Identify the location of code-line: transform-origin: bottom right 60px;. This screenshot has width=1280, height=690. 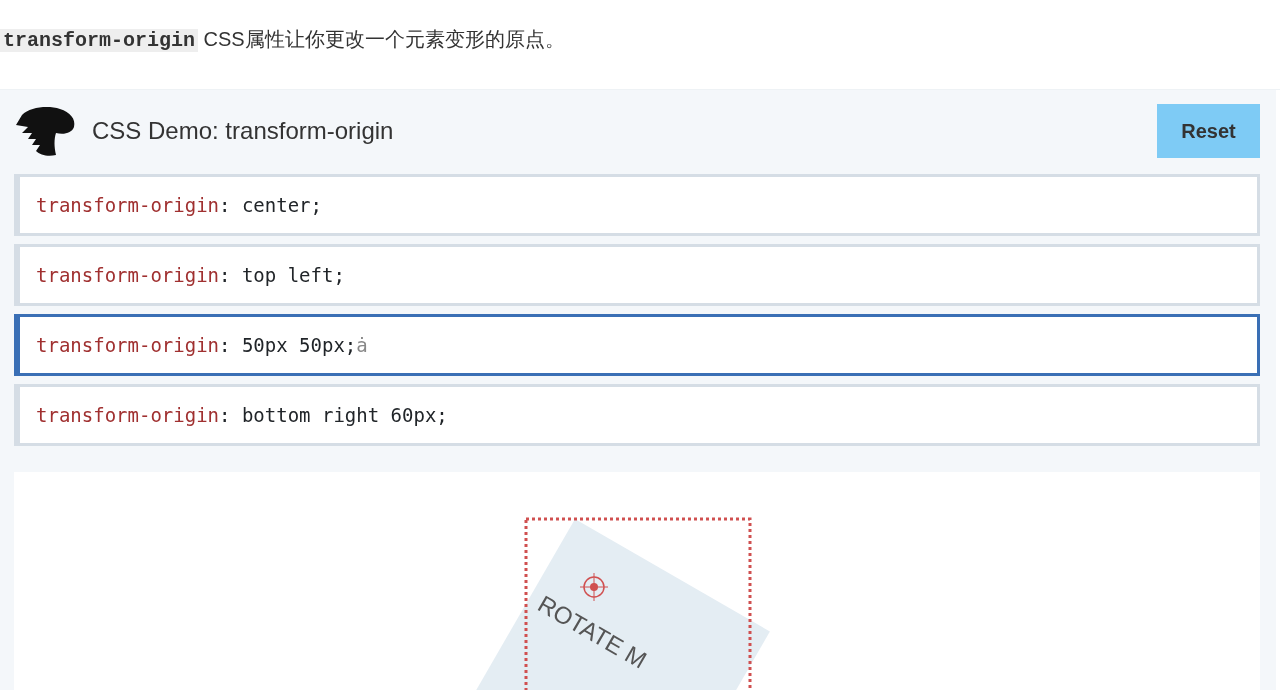
(242, 415).